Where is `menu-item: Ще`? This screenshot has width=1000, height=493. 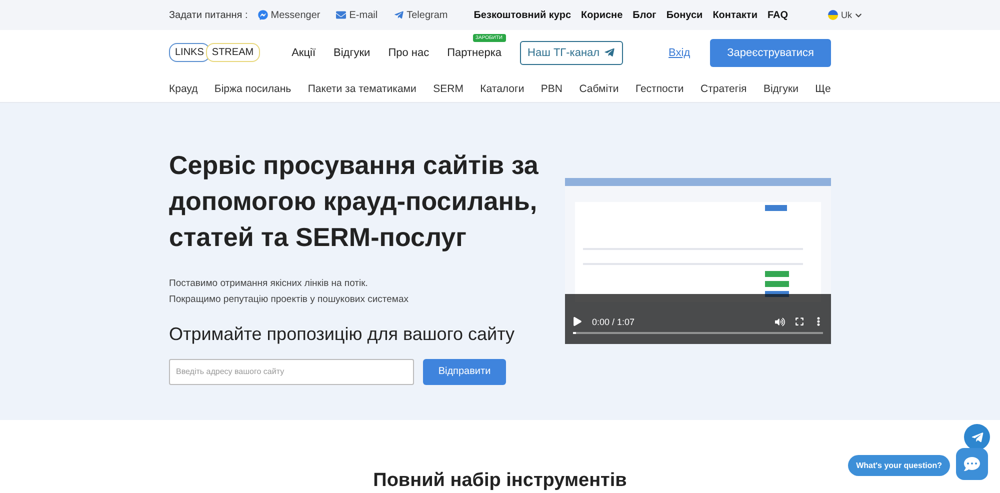
menu-item: Ще is located at coordinates (823, 88).